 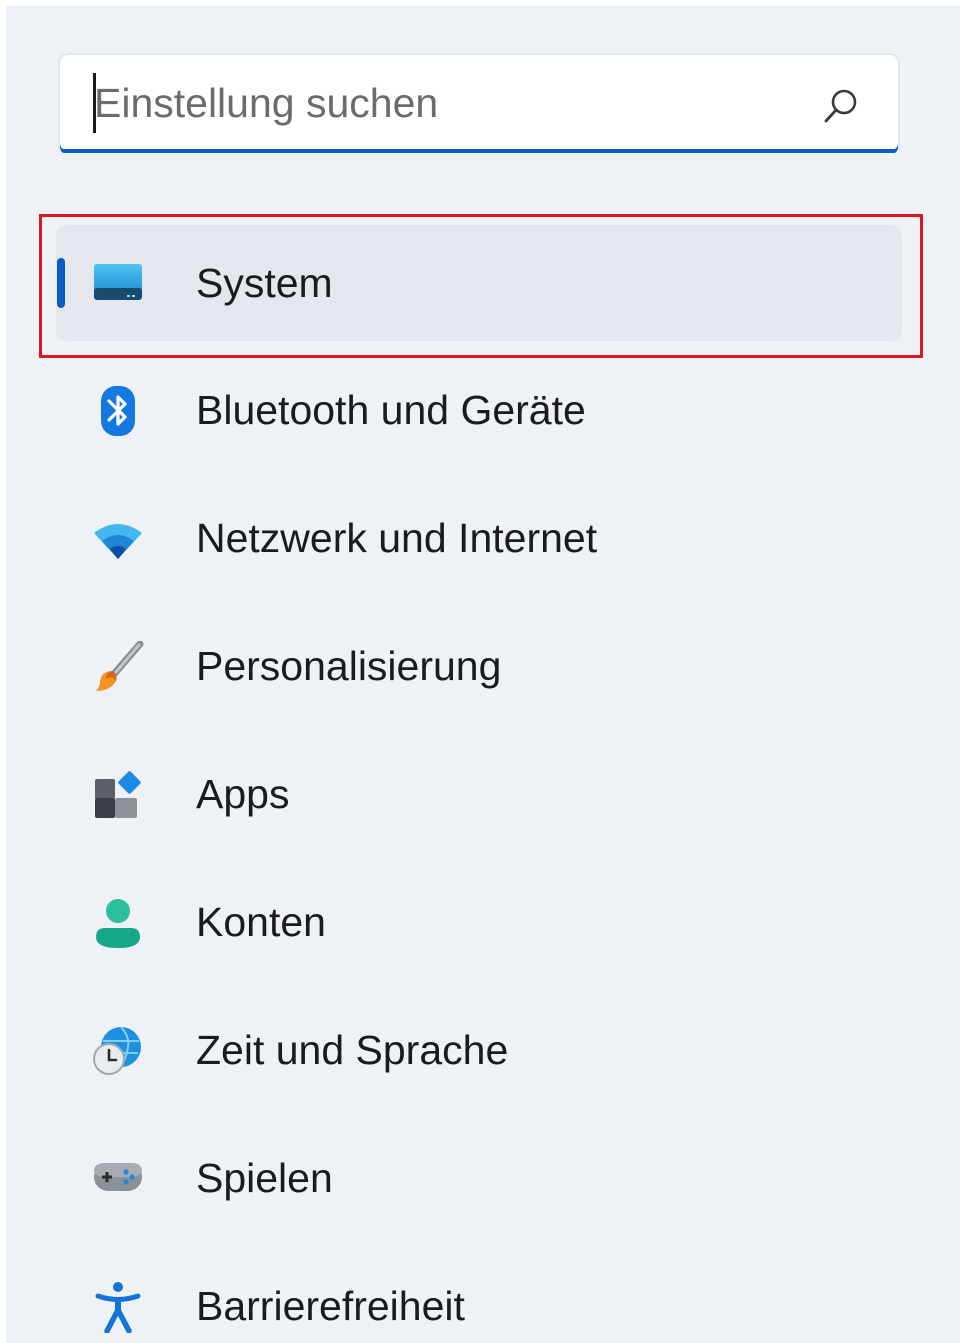 I want to click on nav-label-bluetooth: Bluetooth und Geräte, so click(x=391, y=410).